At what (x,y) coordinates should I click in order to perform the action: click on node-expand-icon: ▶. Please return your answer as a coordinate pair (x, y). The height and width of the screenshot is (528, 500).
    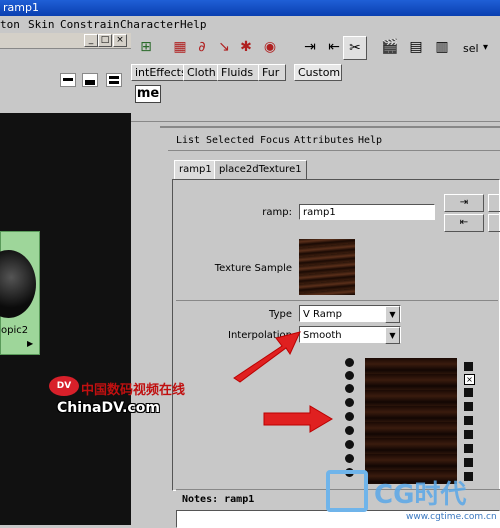
    Looking at the image, I should click on (32, 344).